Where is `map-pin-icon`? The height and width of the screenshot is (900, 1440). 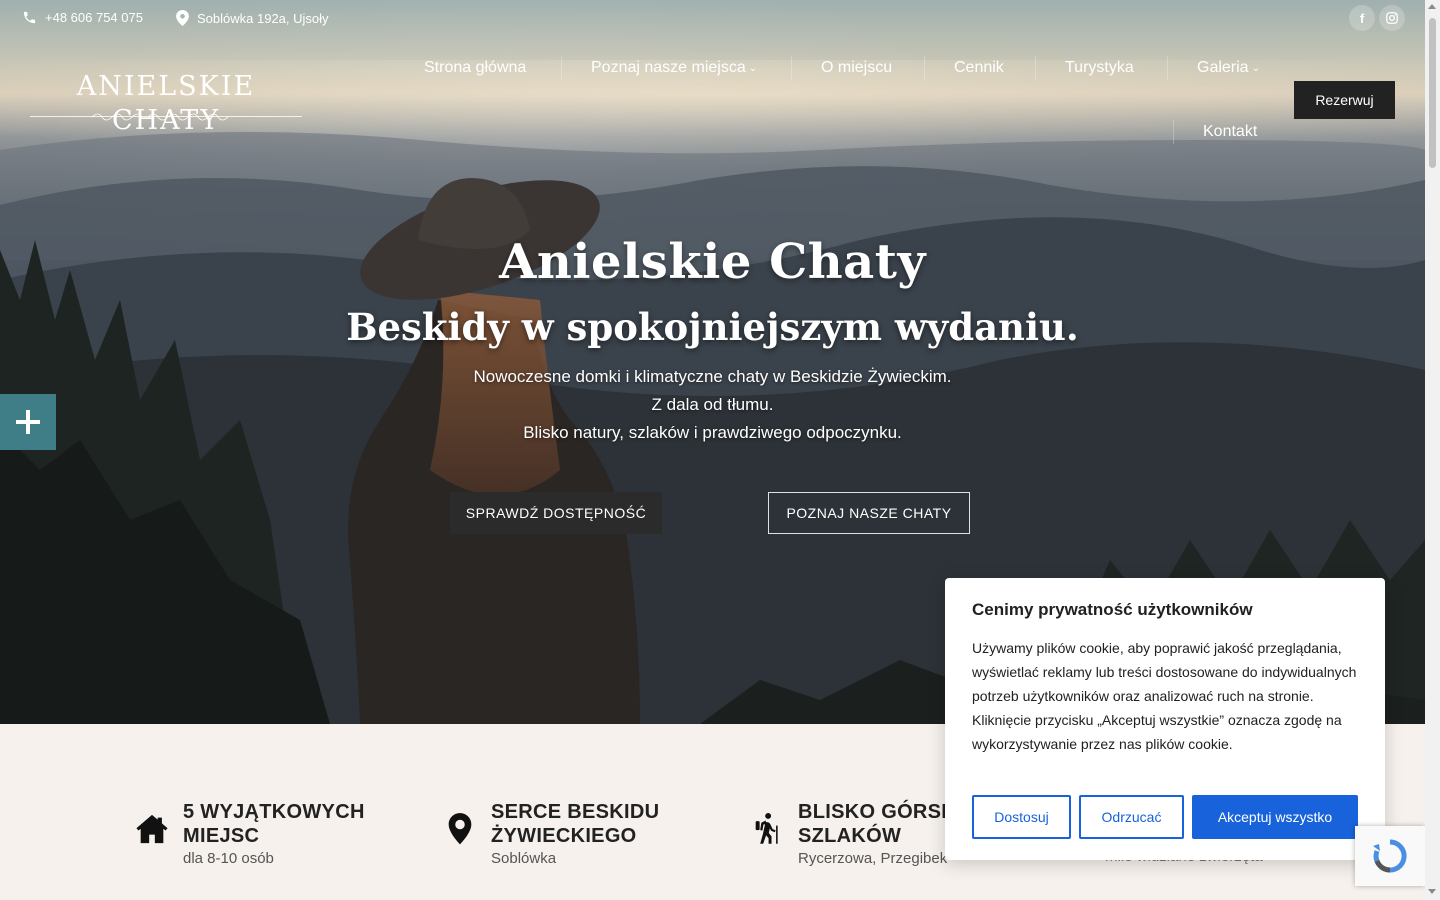 map-pin-icon is located at coordinates (460, 829).